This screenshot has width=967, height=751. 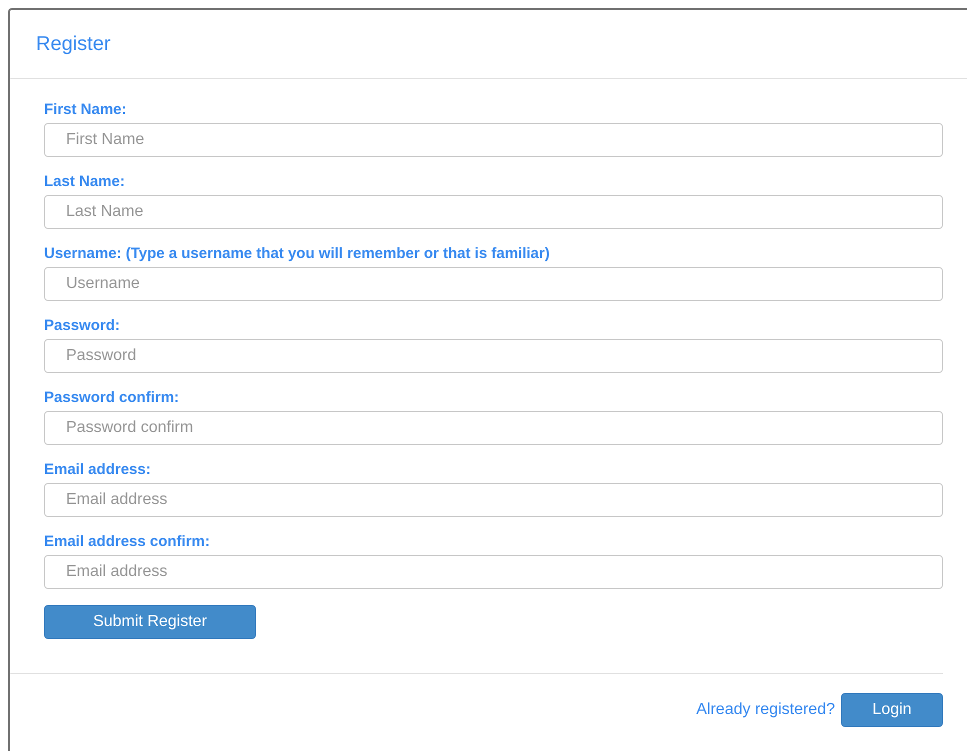 What do you see at coordinates (493, 428) in the screenshot?
I see `input-field: Password confirm` at bounding box center [493, 428].